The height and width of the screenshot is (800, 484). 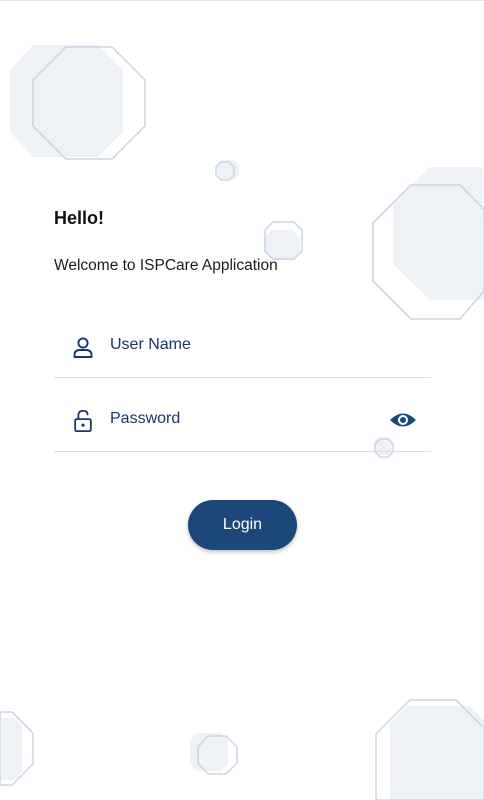 I want to click on user-icon, so click(x=83, y=347).